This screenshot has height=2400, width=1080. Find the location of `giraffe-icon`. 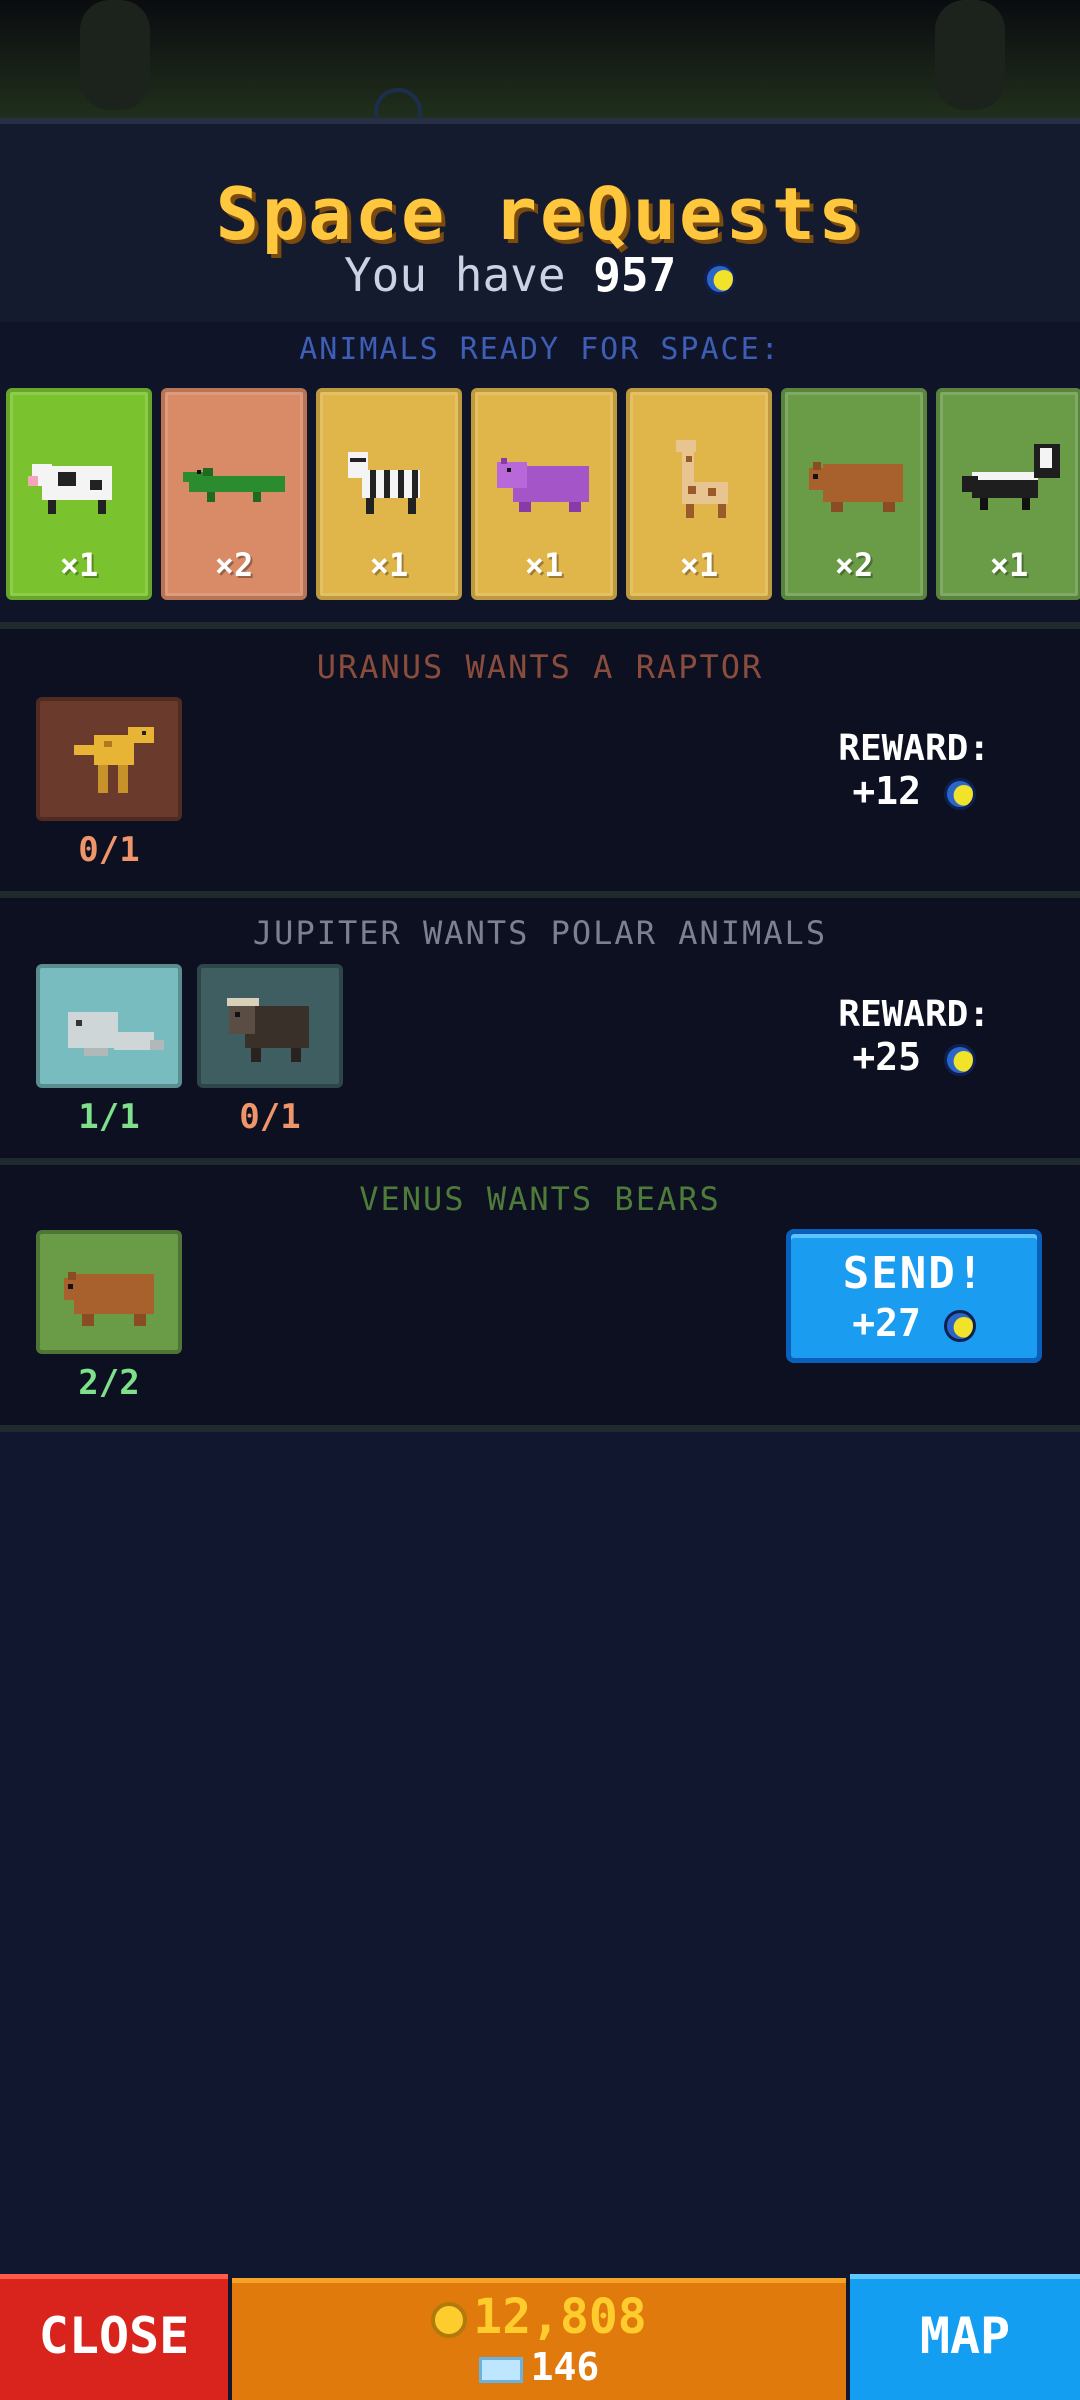

giraffe-icon is located at coordinates (702, 479).